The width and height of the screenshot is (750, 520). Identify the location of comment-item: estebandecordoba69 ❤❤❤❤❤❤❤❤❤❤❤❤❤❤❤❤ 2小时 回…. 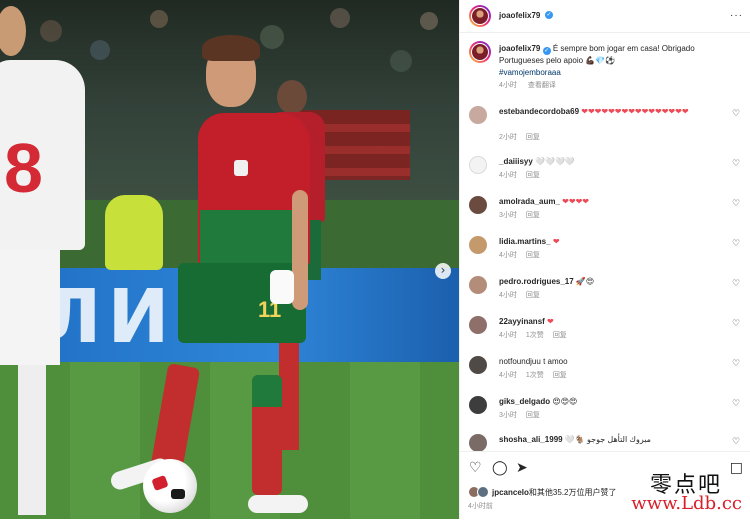
(609, 123).